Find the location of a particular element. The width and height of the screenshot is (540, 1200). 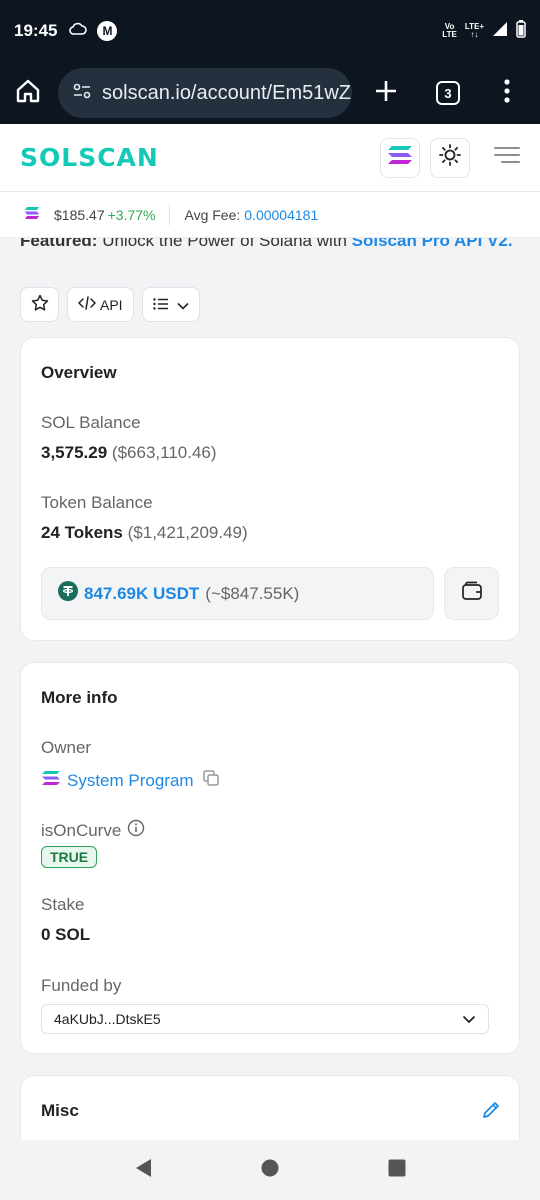

api-button: API is located at coordinates (100, 304).